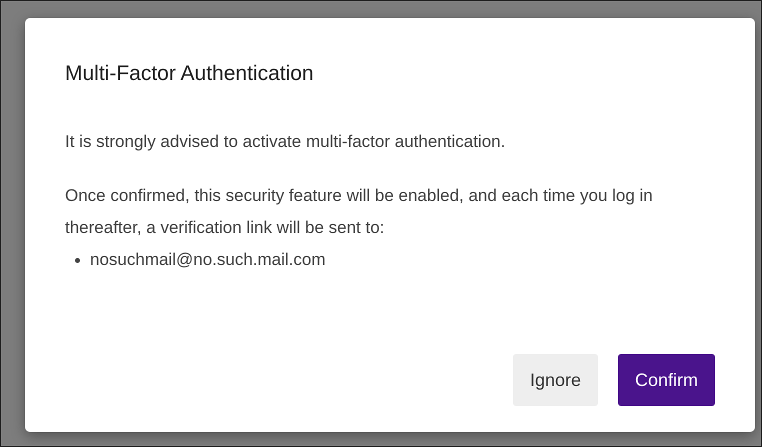 This screenshot has height=447, width=762. Describe the element at coordinates (190, 74) in the screenshot. I see `dialog-title: Multi-Factor Authentication` at that location.